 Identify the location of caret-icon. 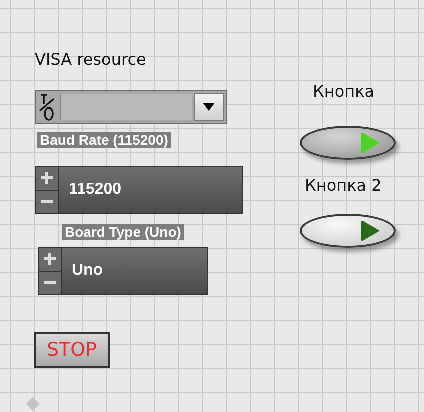
(209, 107).